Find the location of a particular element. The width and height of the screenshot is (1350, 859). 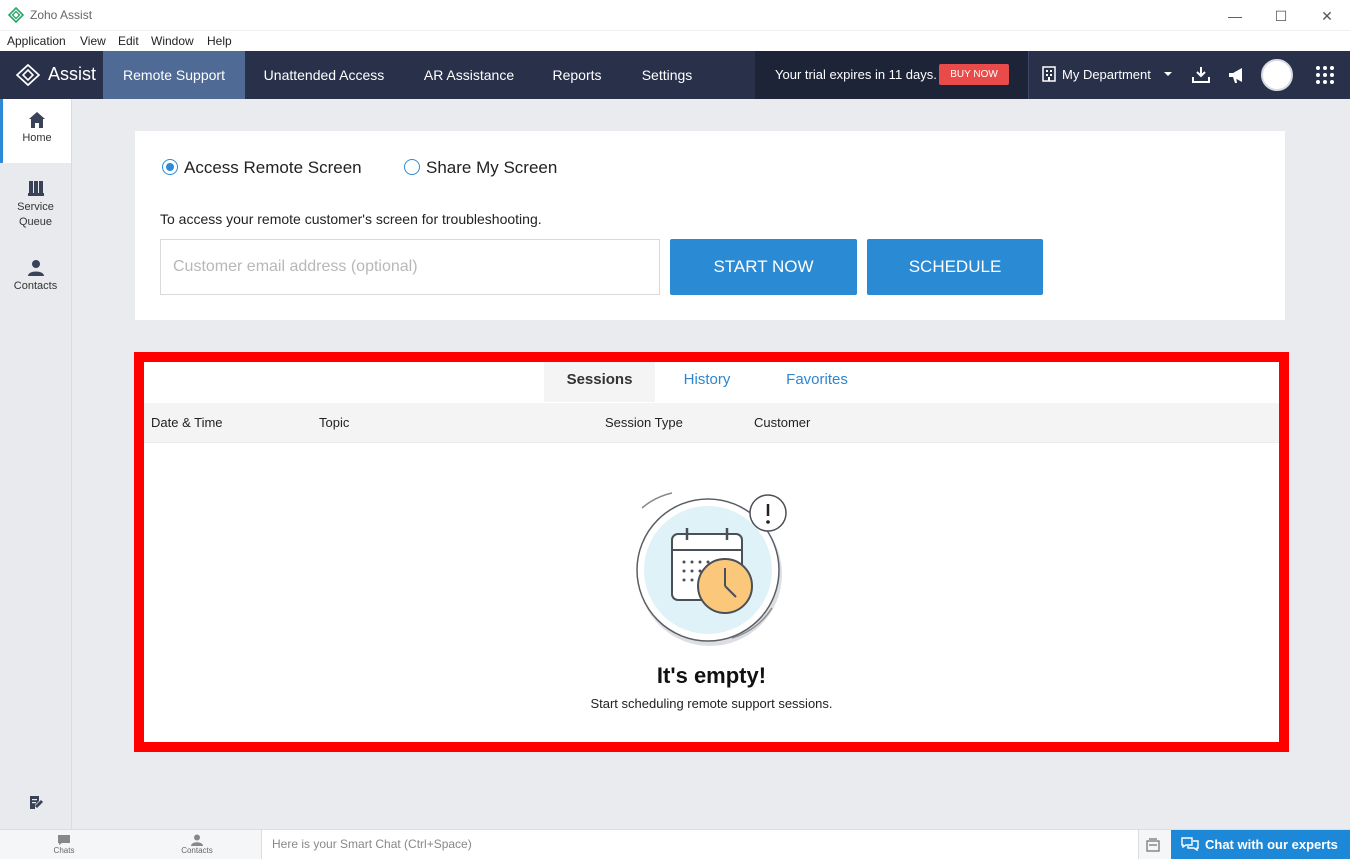

close-button: ✕ is located at coordinates (1327, 16).